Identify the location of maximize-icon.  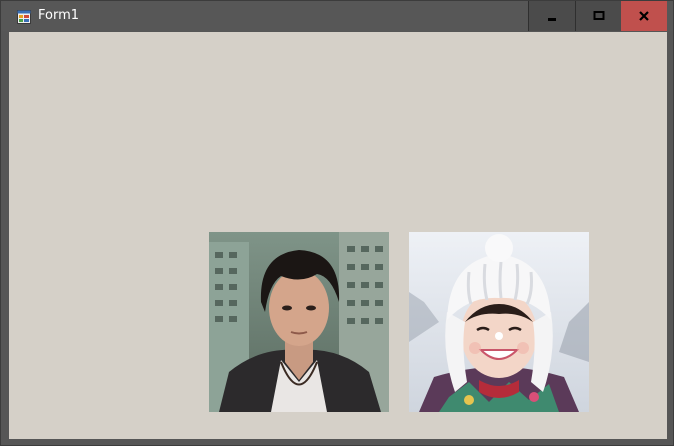
(599, 16).